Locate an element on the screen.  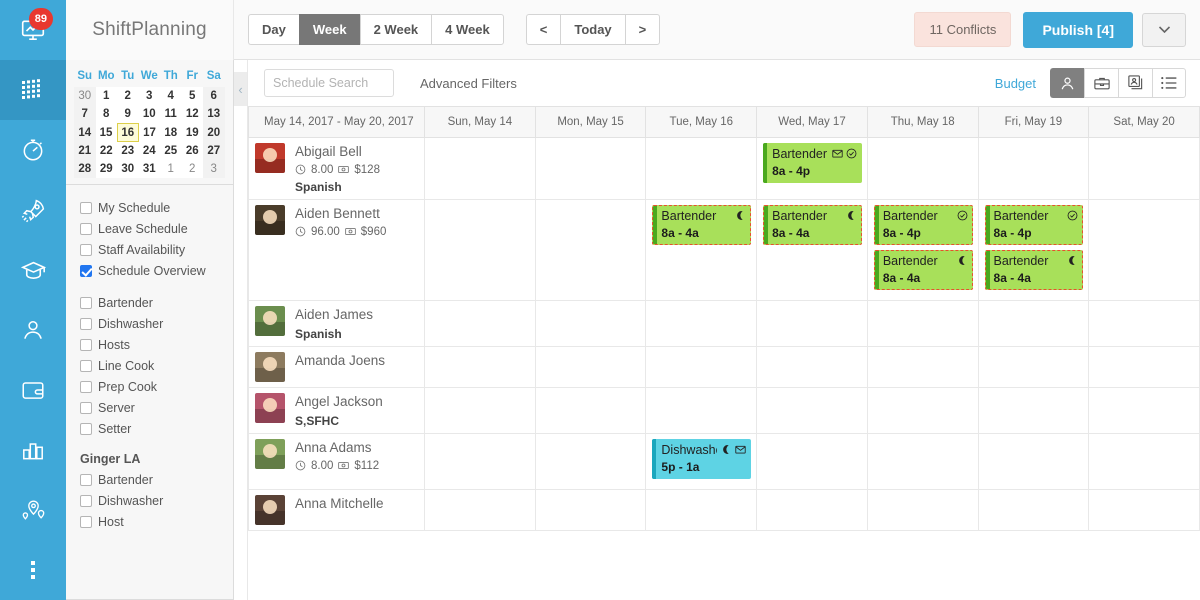
calendar-day-cell: 31 is located at coordinates (149, 169).